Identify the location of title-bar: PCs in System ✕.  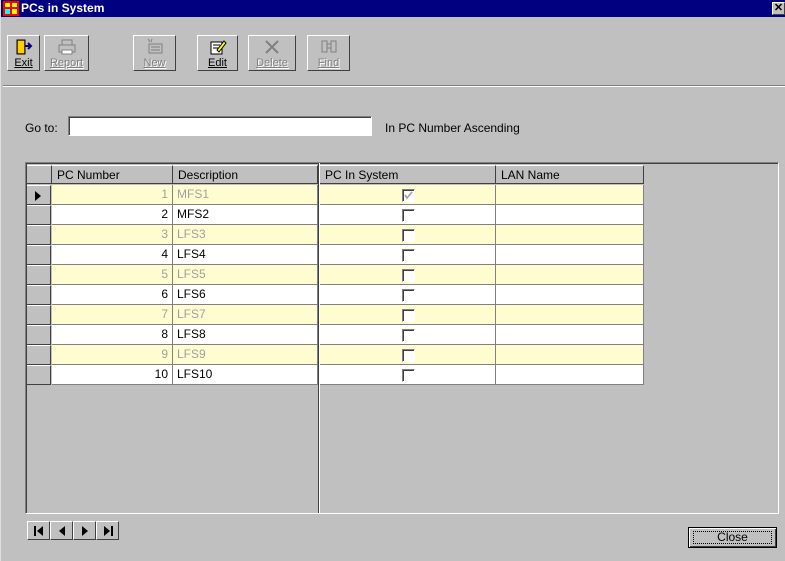
(393, 8).